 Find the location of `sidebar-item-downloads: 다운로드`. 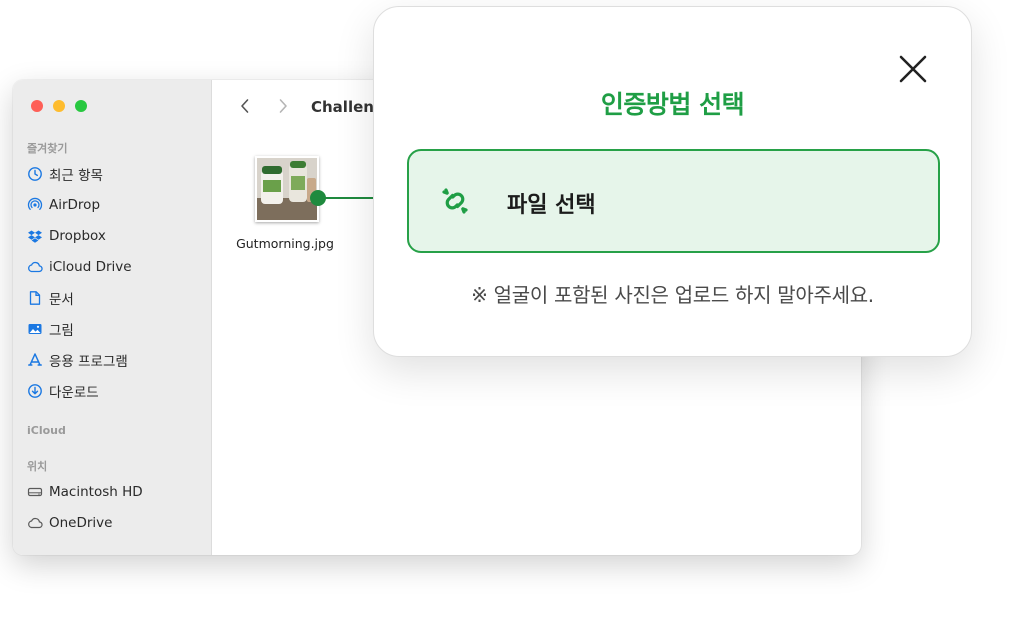

sidebar-item-downloads: 다운로드 is located at coordinates (63, 391).